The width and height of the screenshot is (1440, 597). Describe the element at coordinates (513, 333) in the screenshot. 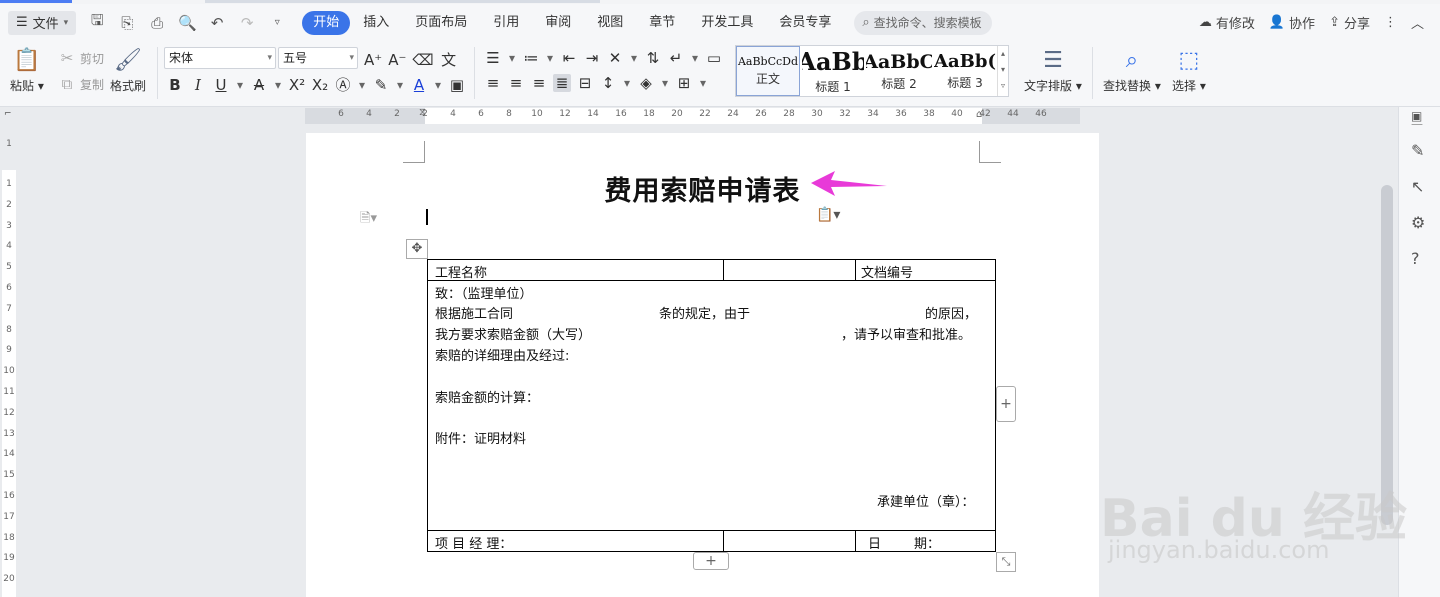

I see `claim-amount-text: 我方要求索赔金额（大写）` at that location.